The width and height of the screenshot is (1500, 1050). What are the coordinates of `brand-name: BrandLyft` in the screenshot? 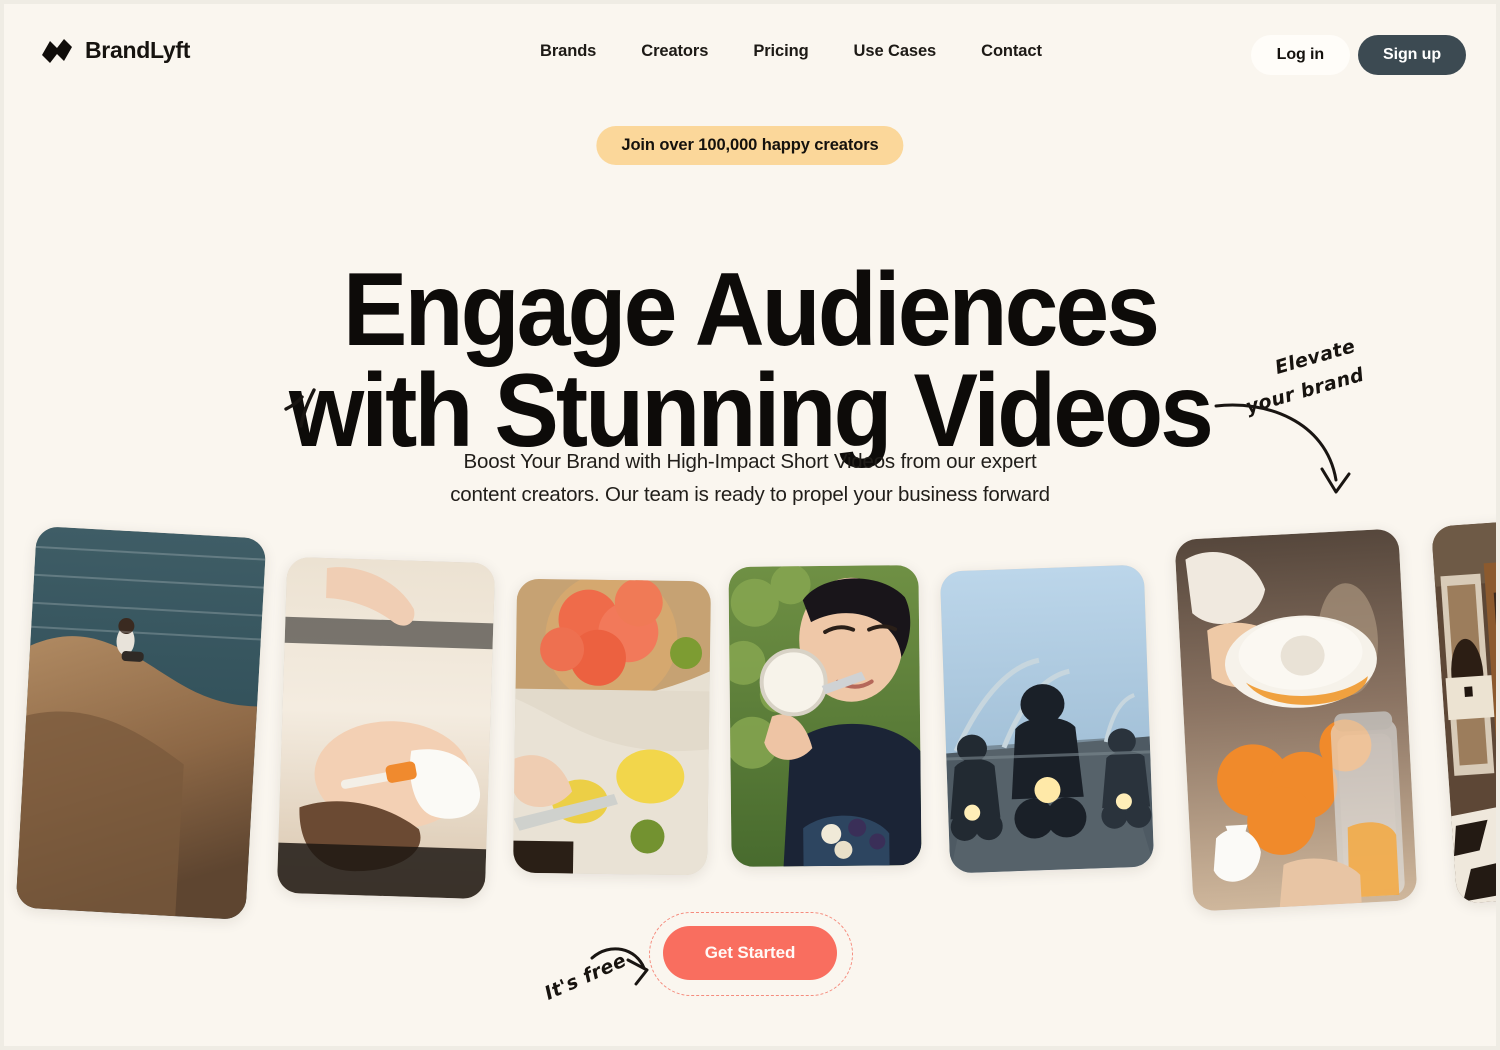 It's located at (138, 50).